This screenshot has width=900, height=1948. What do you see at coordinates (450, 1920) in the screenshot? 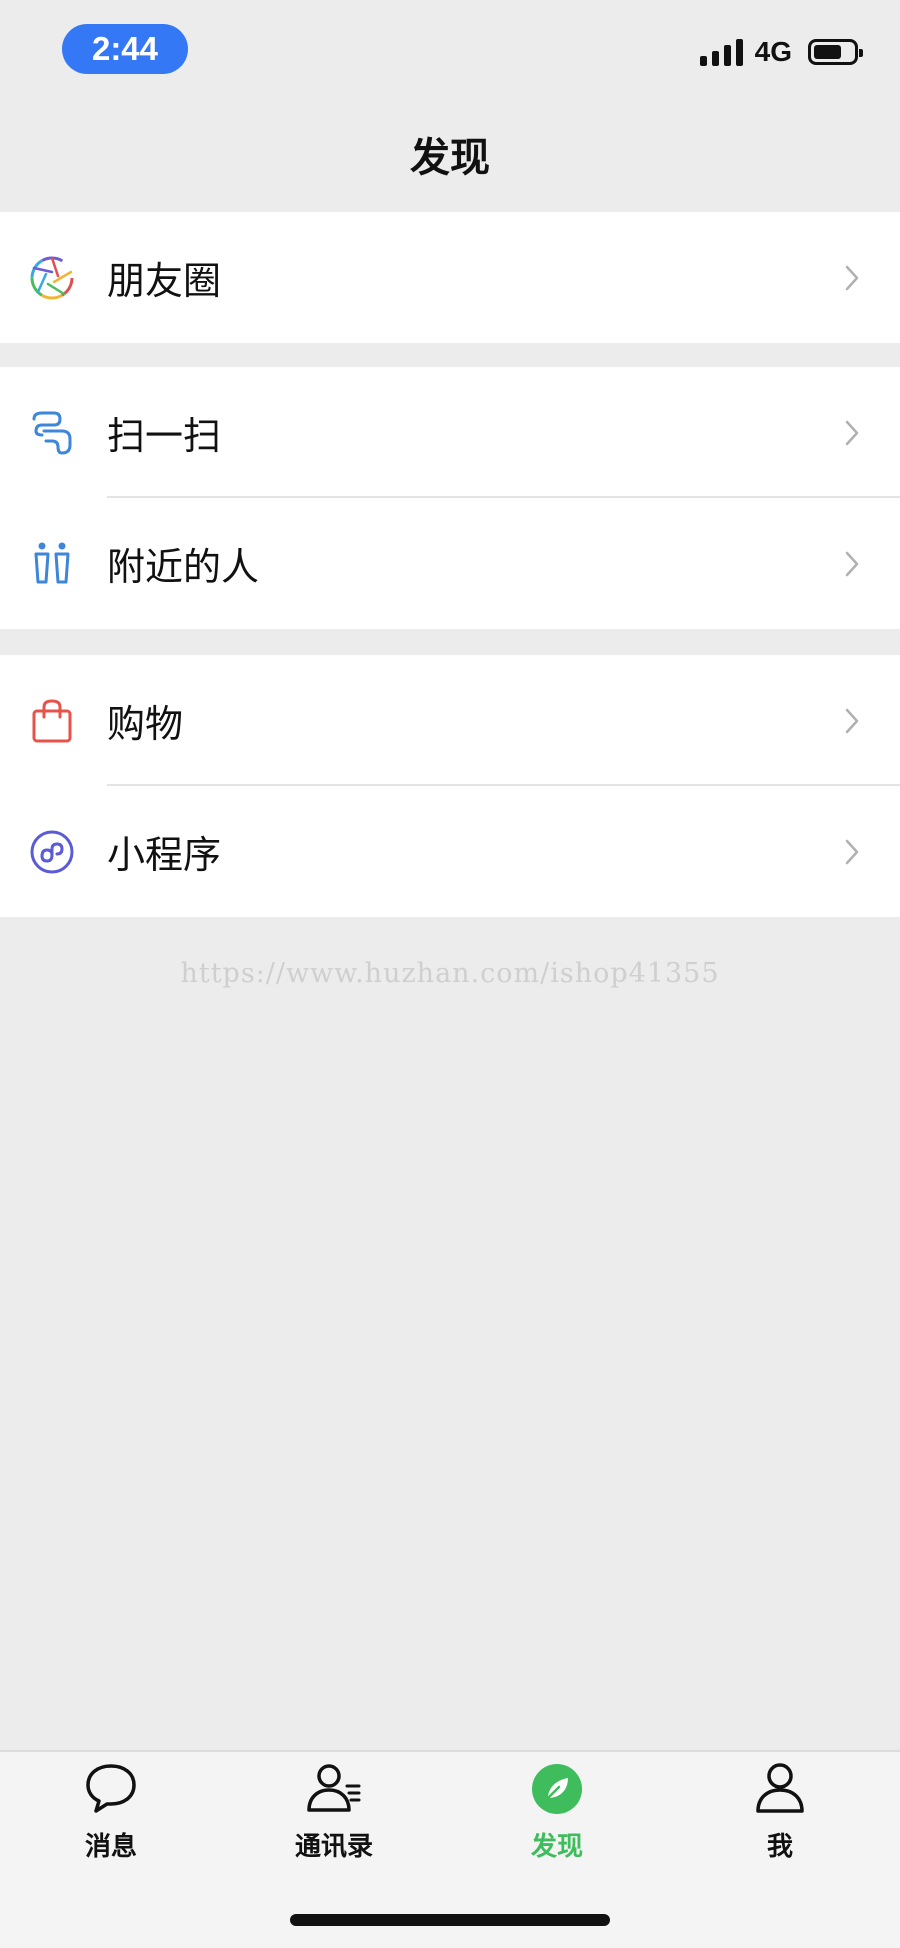
I see `home-indicator` at bounding box center [450, 1920].